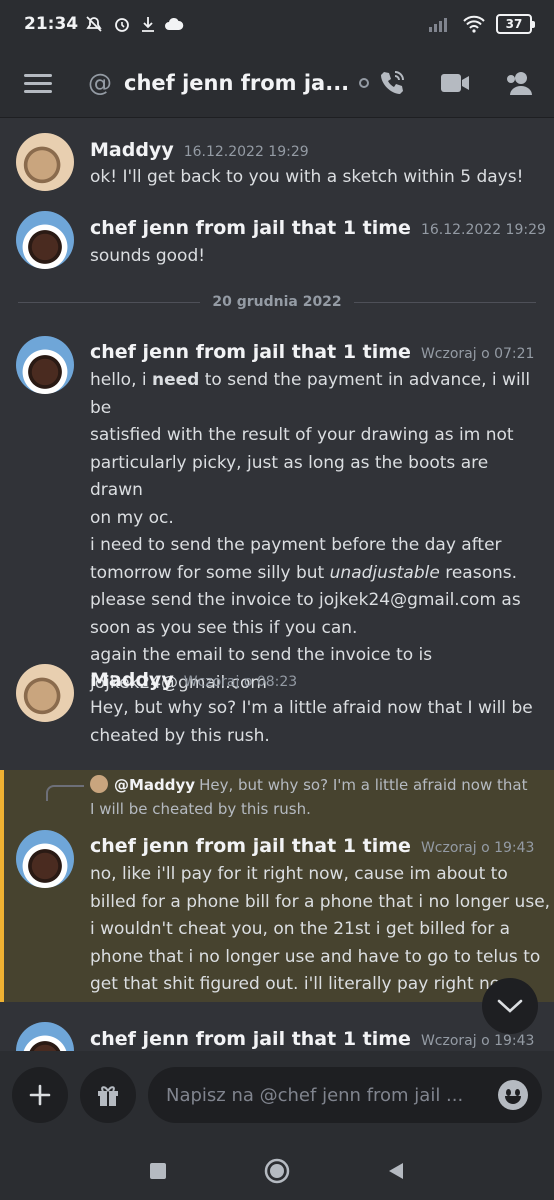 This screenshot has height=1200, width=554. I want to click on voice-call-icon, so click(392, 83).